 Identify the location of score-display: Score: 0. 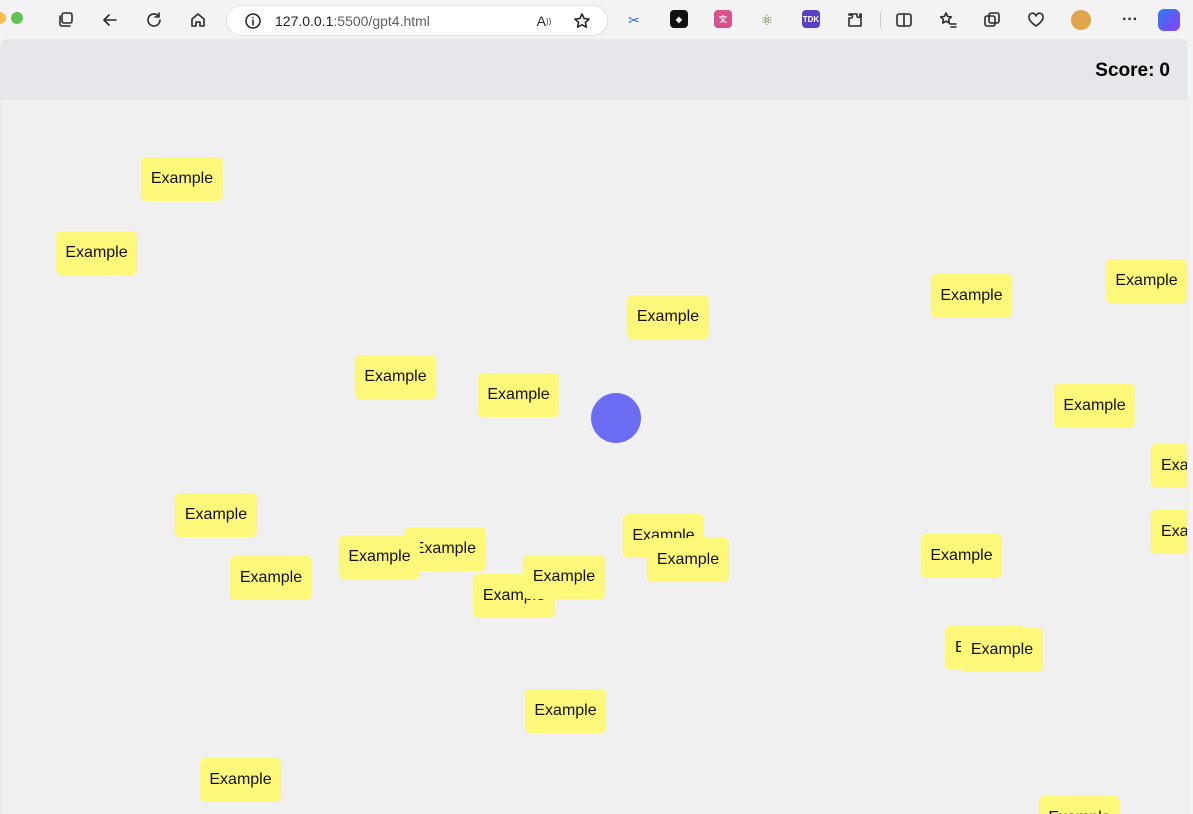
(1132, 71).